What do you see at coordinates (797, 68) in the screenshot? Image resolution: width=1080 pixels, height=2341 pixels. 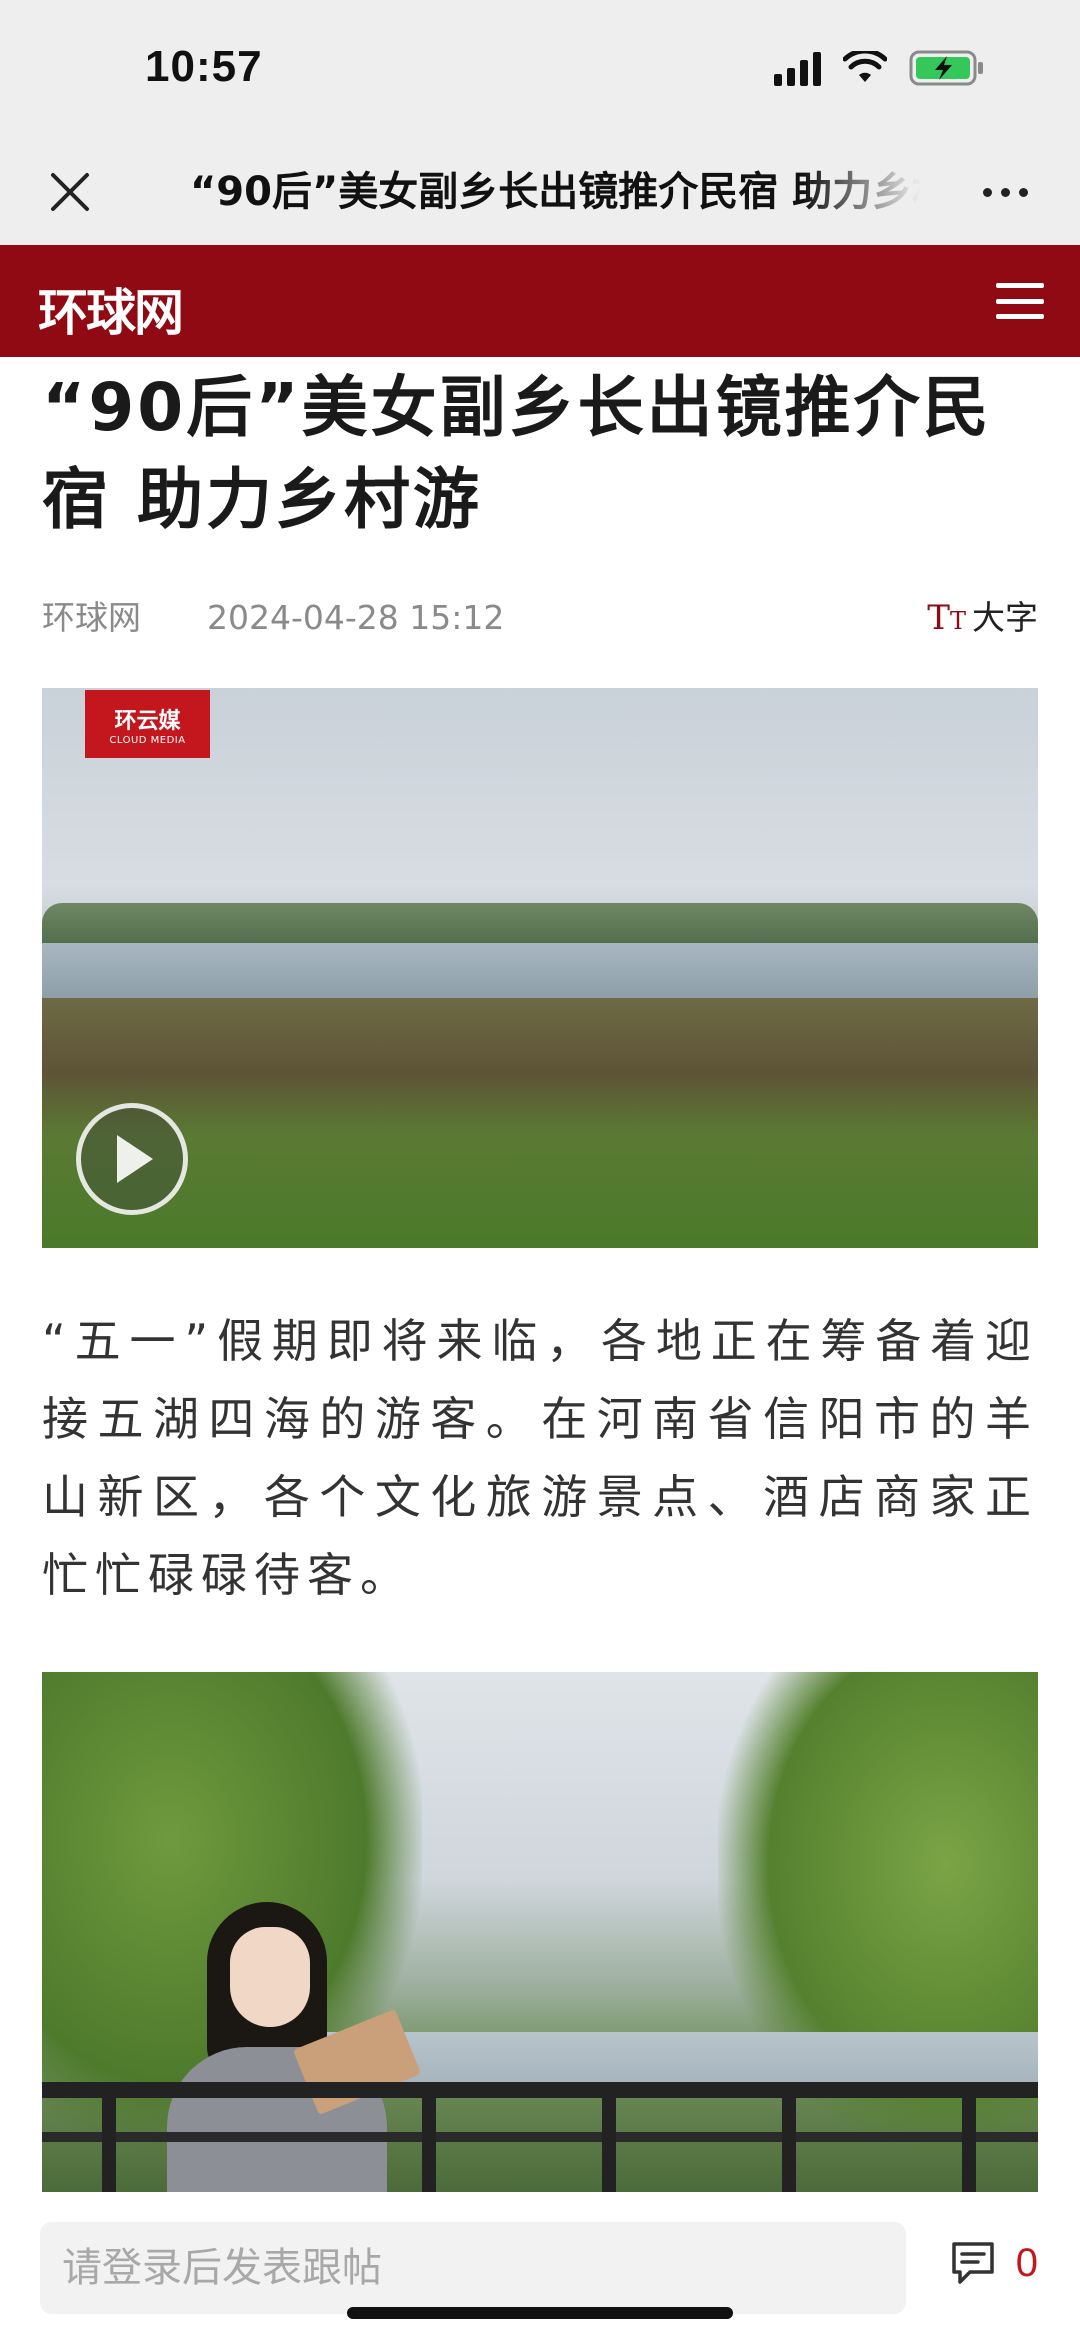 I see `cellular-signal-icon` at bounding box center [797, 68].